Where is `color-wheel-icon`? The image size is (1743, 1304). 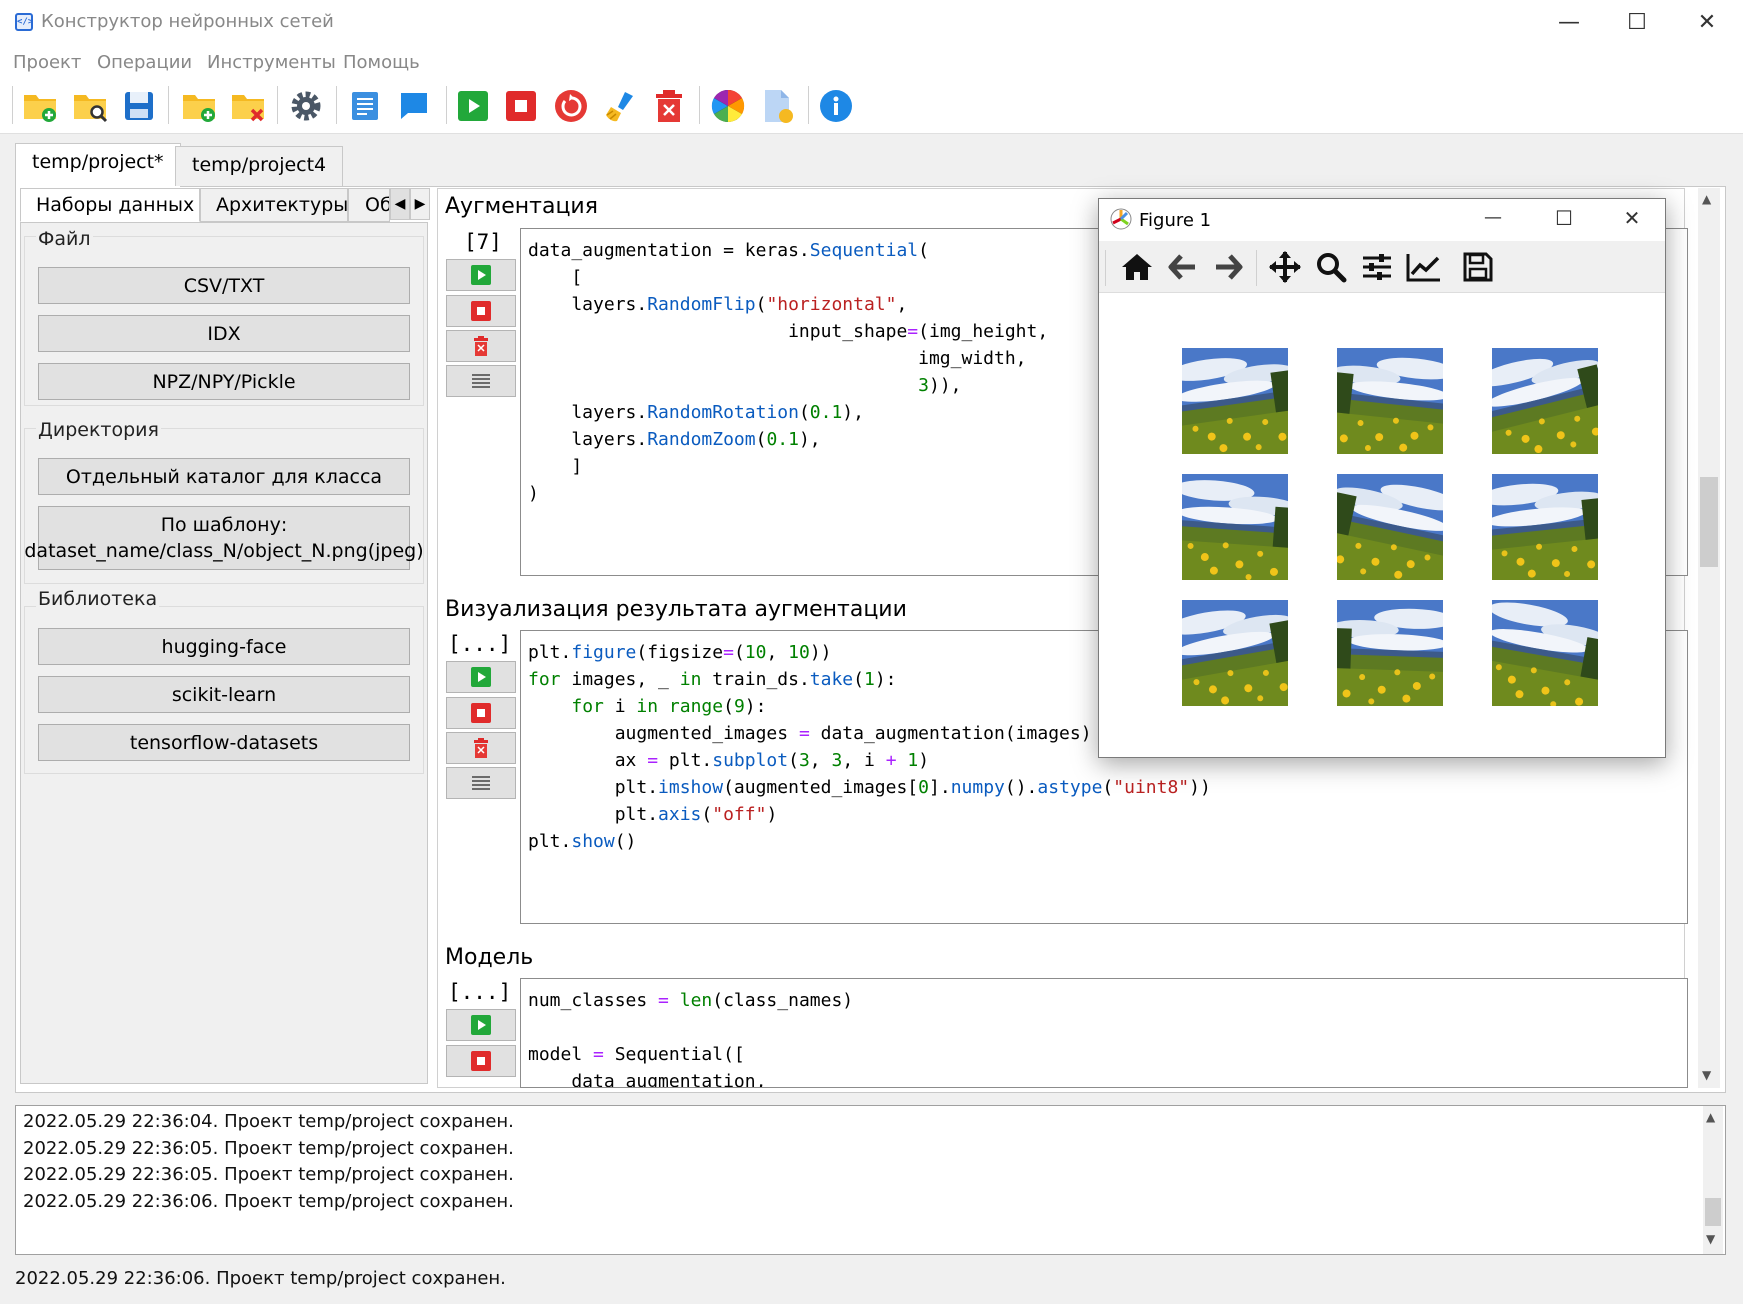 color-wheel-icon is located at coordinates (728, 106).